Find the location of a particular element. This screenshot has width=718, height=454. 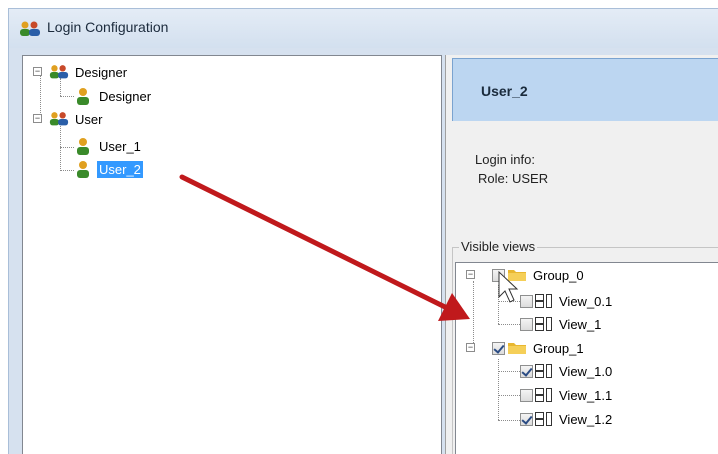

view-1-0-checkbox is located at coordinates (526, 371).